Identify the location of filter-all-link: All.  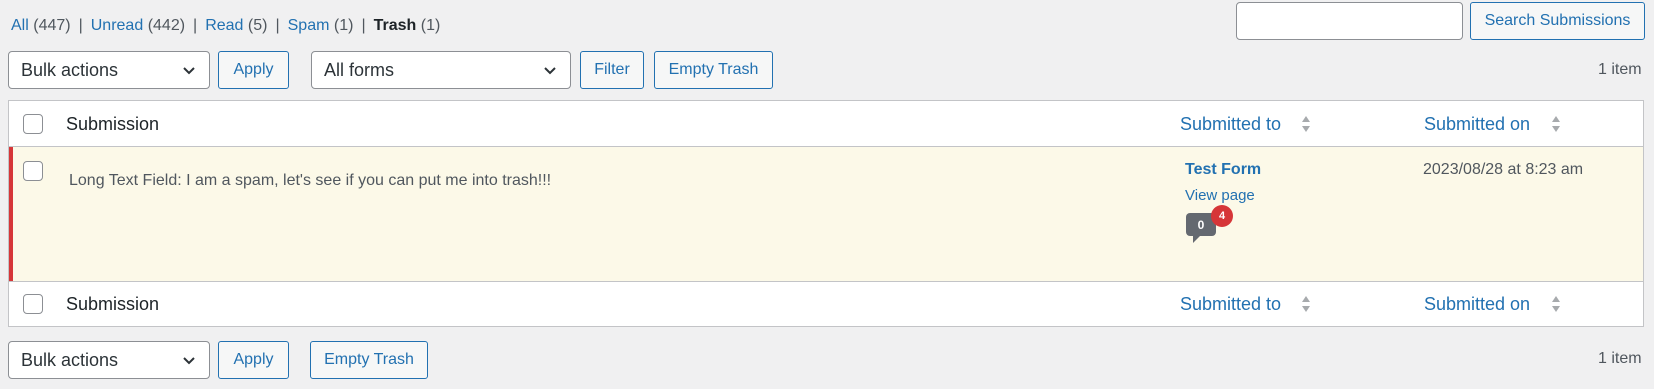
(20, 25).